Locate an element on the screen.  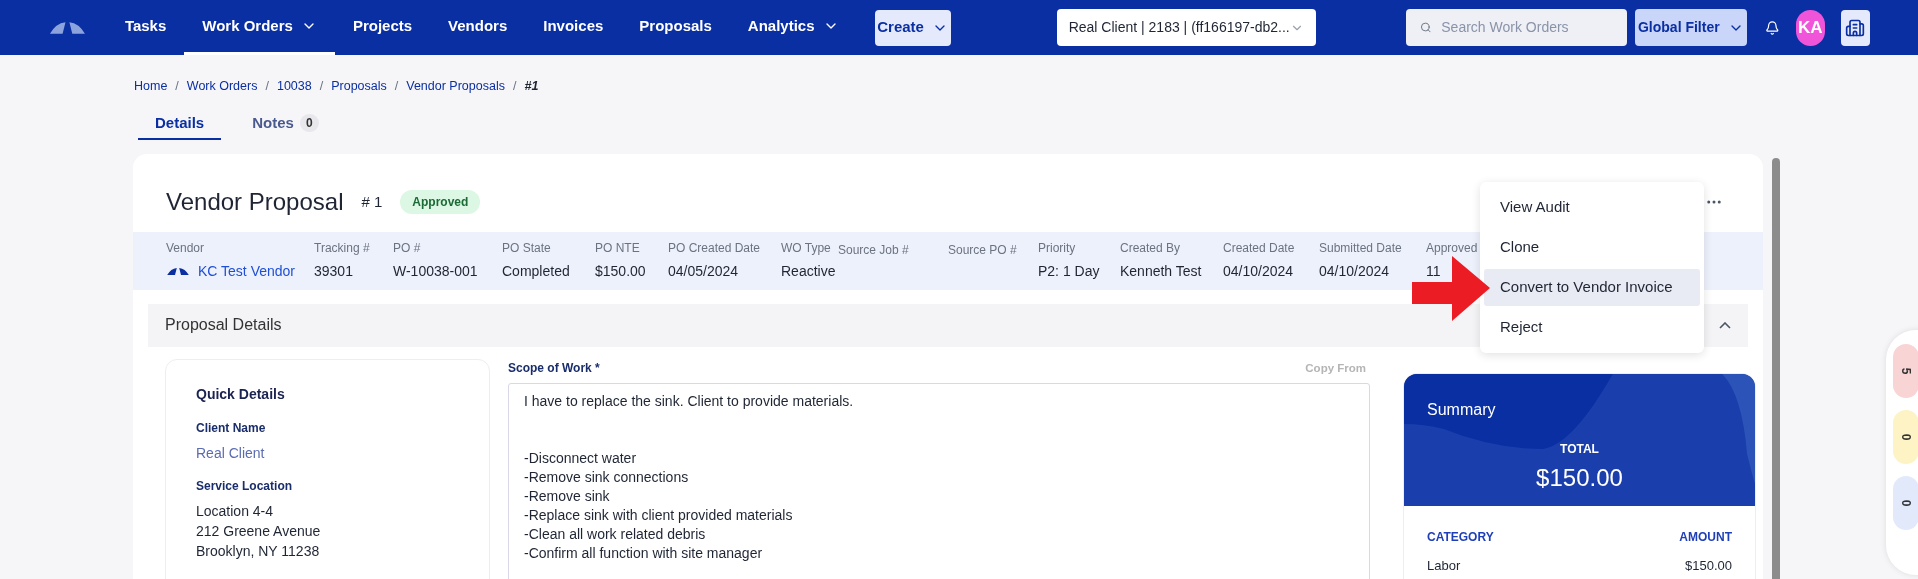
notification-bell-icon is located at coordinates (1772, 27).